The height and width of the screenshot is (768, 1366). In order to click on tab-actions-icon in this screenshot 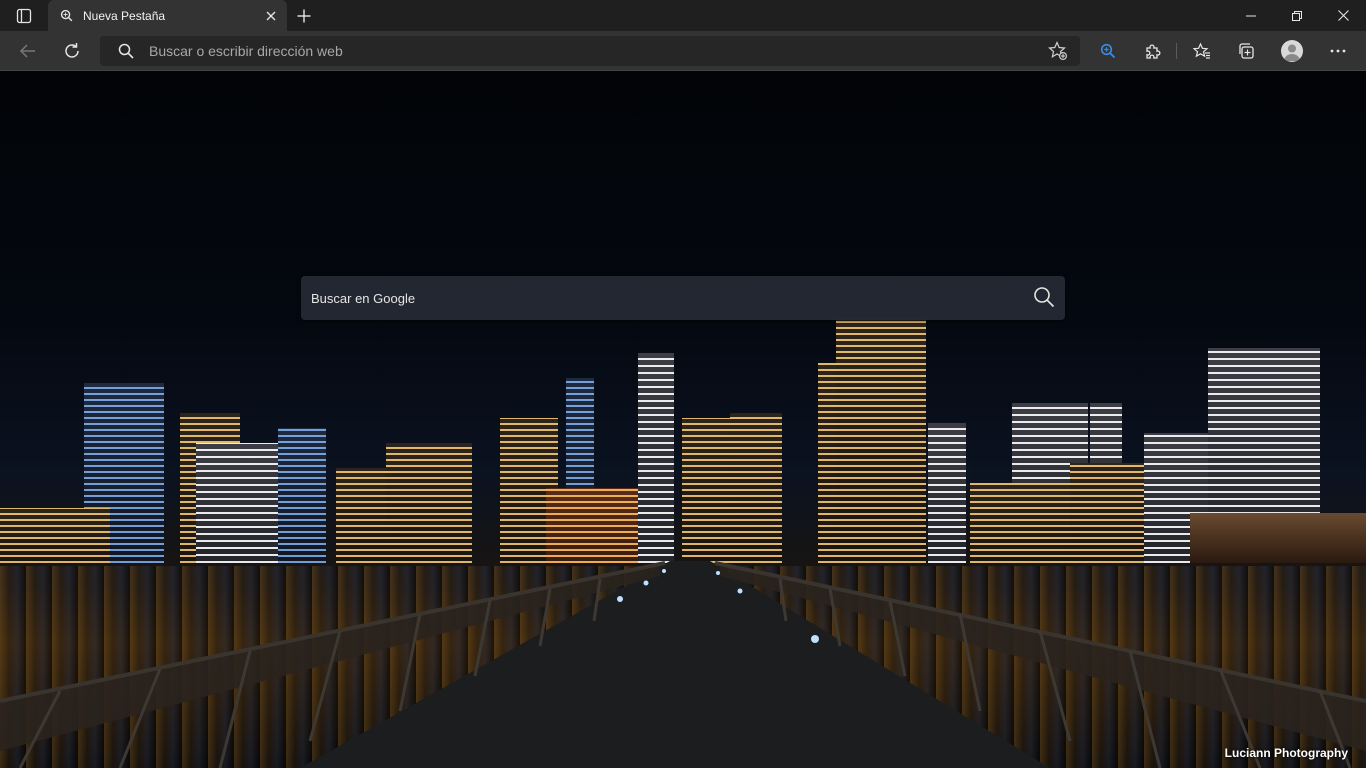, I will do `click(24, 15)`.